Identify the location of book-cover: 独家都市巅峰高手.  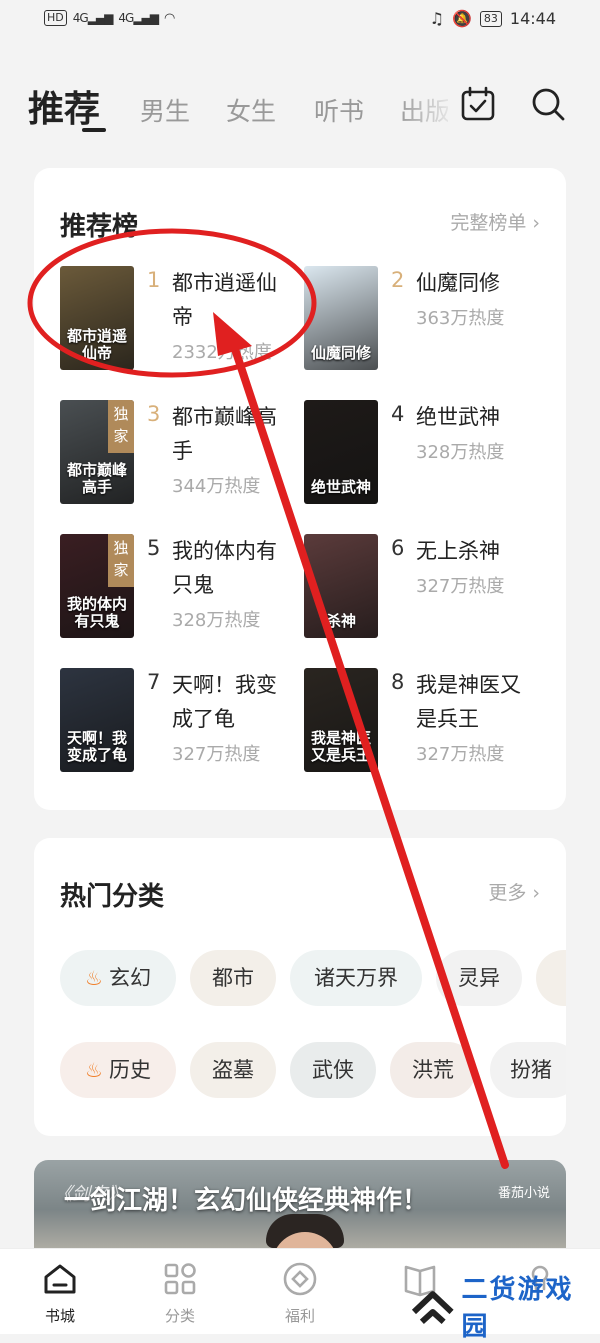
(97, 452).